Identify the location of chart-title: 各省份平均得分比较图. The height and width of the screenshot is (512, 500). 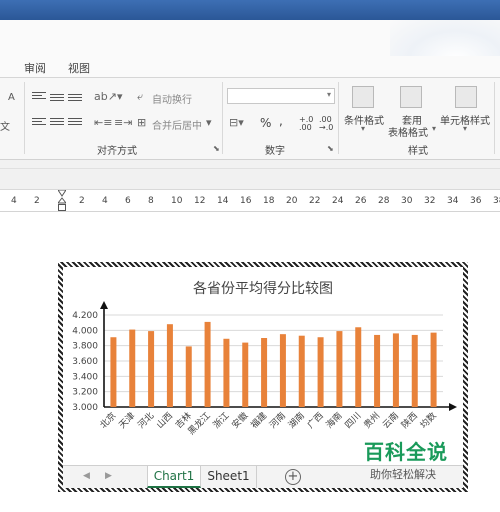
(263, 288).